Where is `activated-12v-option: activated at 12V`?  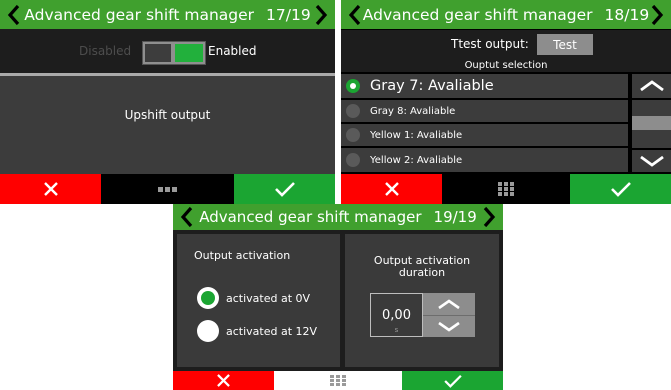 activated-12v-option: activated at 12V is located at coordinates (267, 332).